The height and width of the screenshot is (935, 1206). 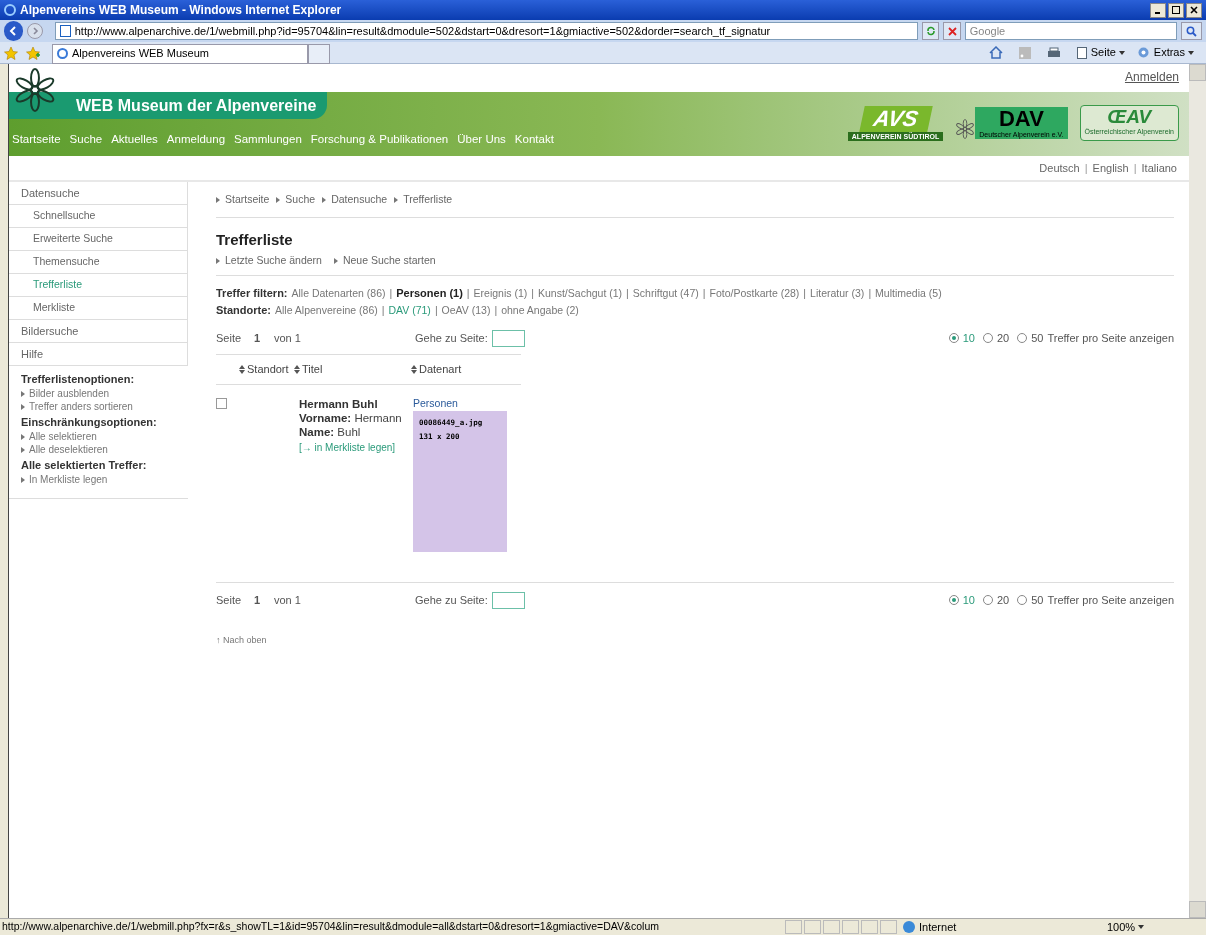 I want to click on sidebar-subitem: Erweiterte Suche, so click(x=98, y=239).